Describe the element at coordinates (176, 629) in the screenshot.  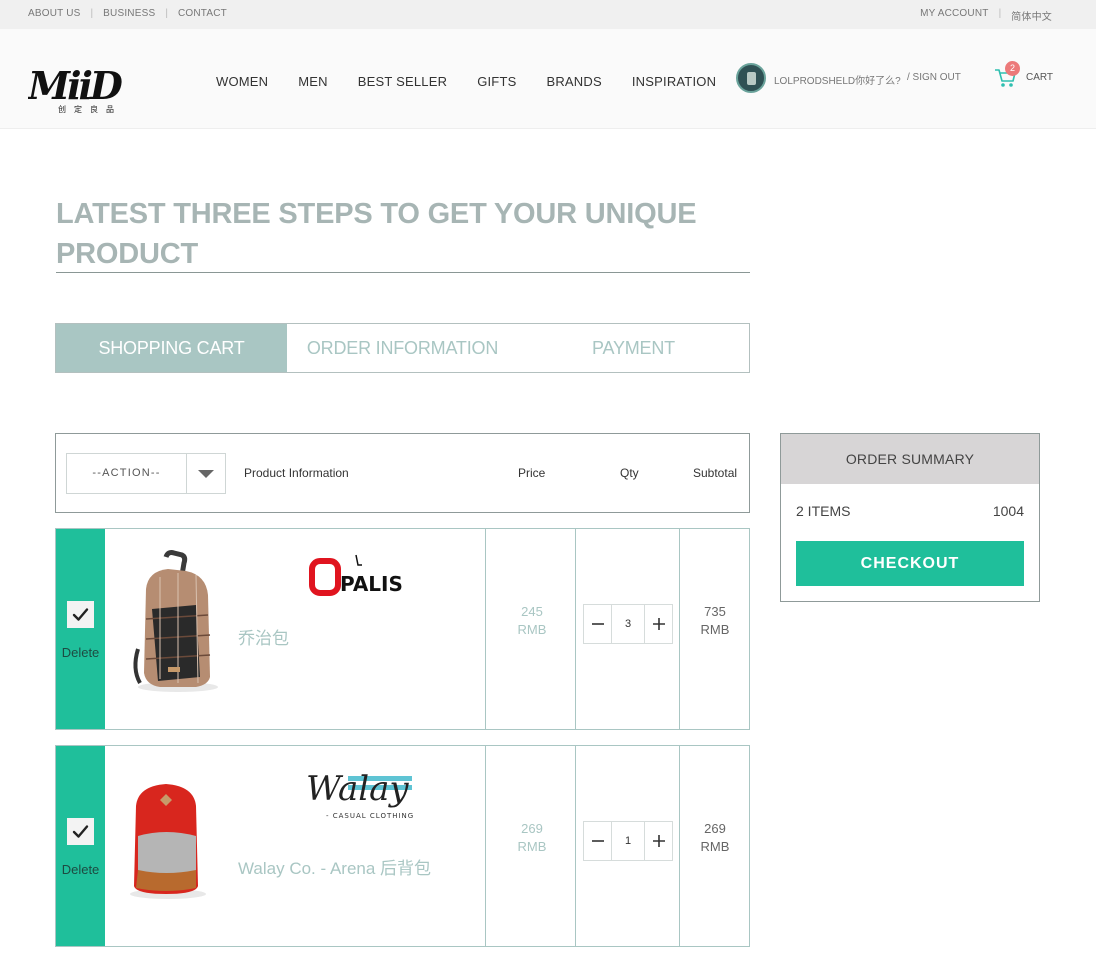
I see `sling-bag-product-image` at that location.